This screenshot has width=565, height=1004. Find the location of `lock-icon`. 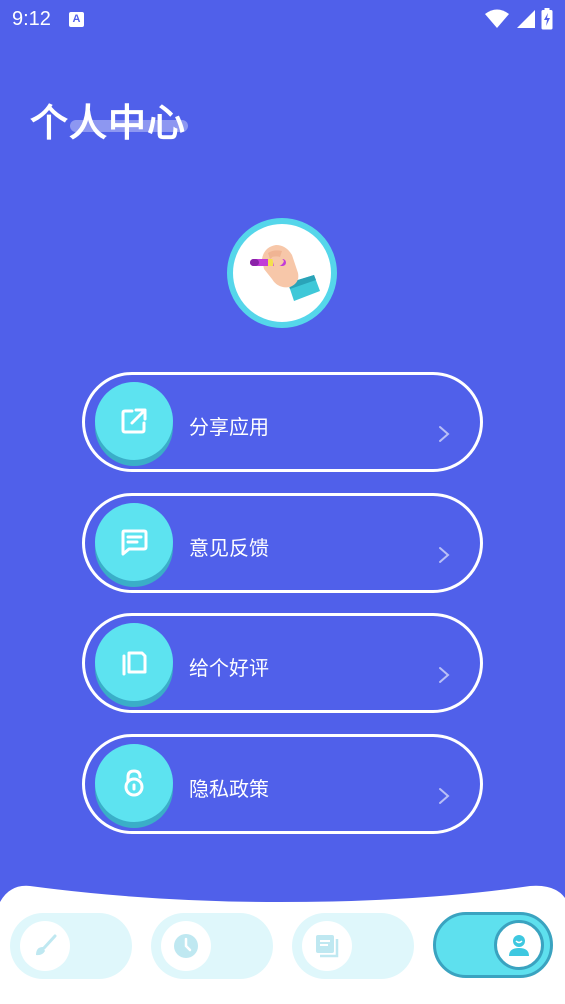

lock-icon is located at coordinates (134, 783).